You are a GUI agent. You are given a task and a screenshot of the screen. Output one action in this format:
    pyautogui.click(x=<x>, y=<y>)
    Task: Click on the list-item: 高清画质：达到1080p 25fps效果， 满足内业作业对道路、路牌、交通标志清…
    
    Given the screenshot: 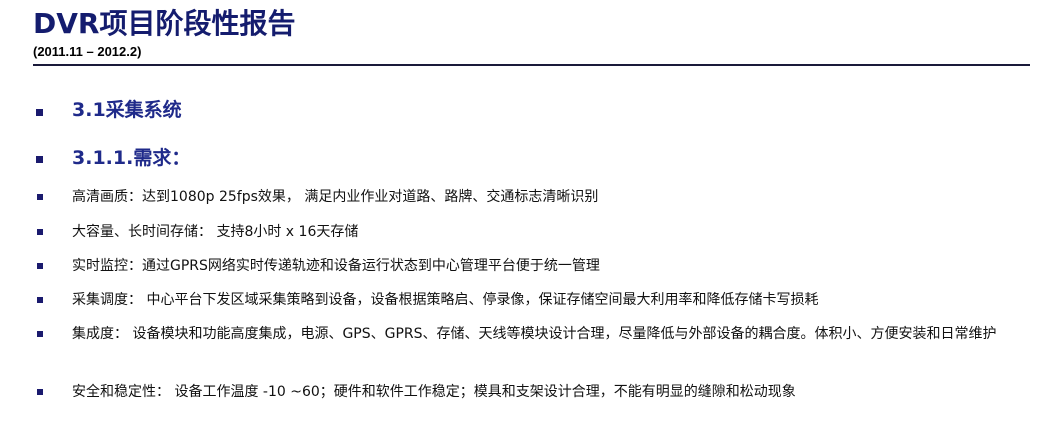 What is the action you would take?
    pyautogui.click(x=335, y=197)
    